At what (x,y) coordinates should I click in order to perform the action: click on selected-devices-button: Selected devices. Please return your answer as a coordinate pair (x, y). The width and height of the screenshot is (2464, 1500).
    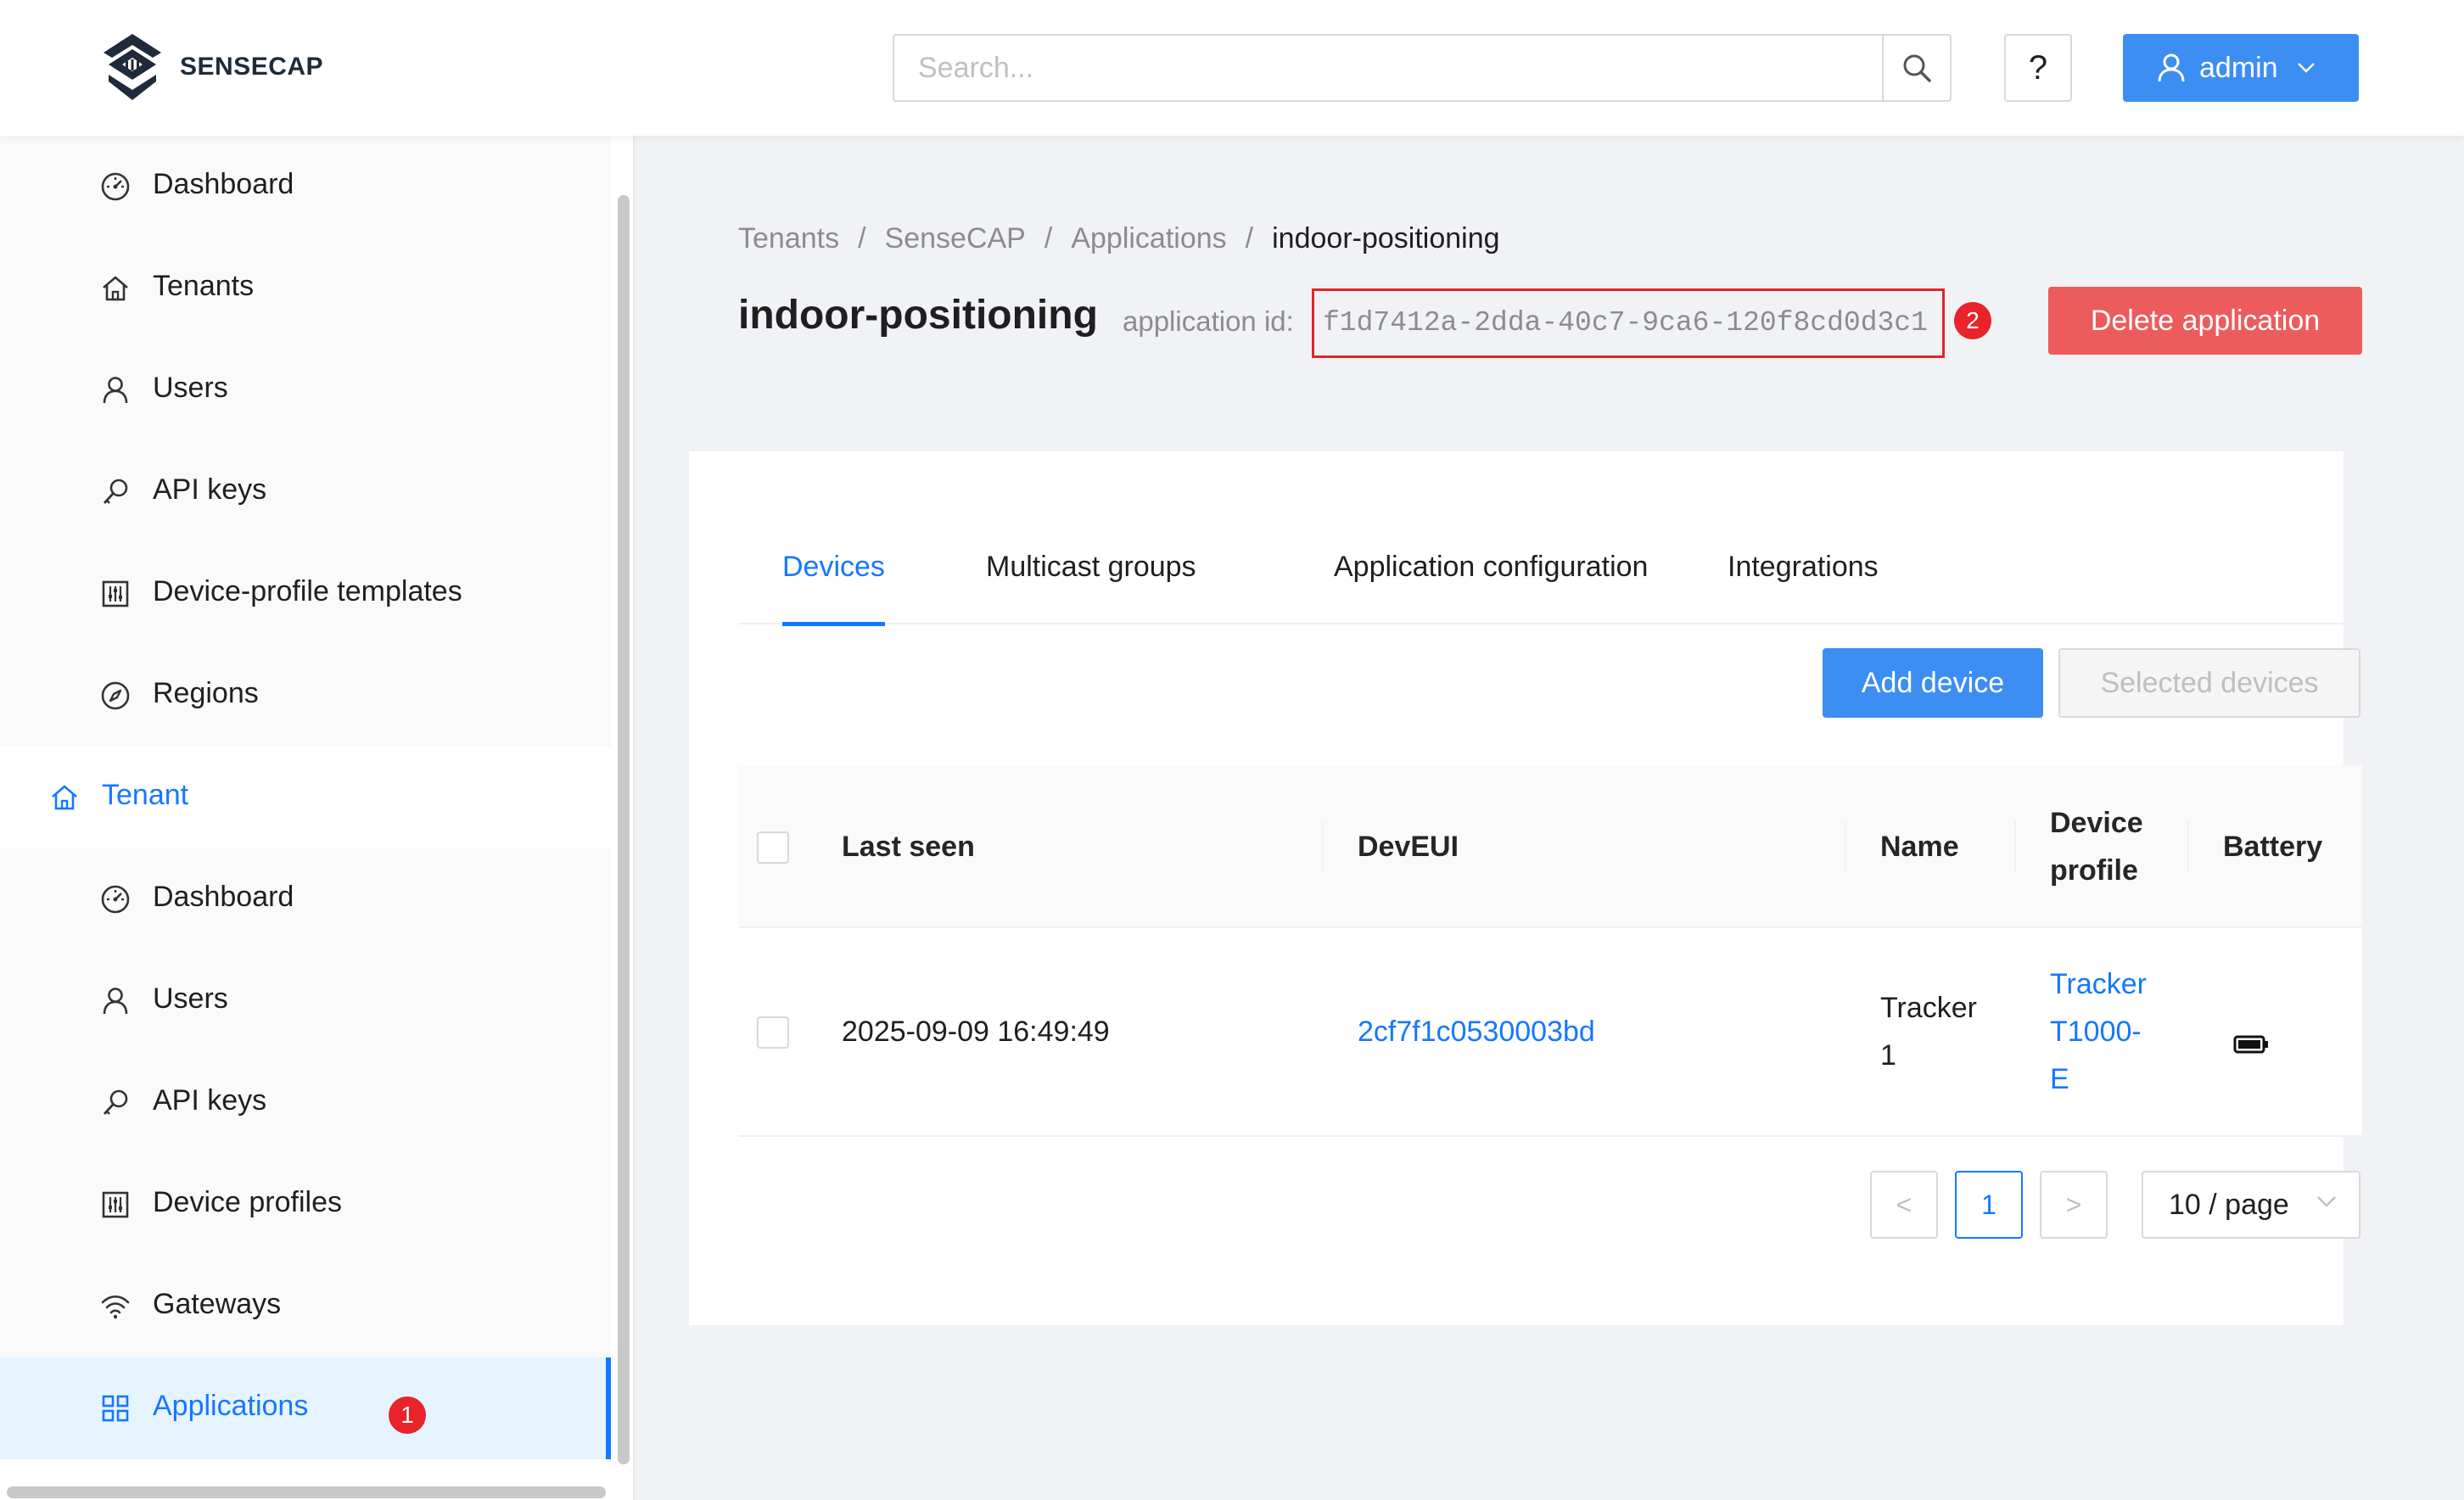
    Looking at the image, I should click on (2209, 683).